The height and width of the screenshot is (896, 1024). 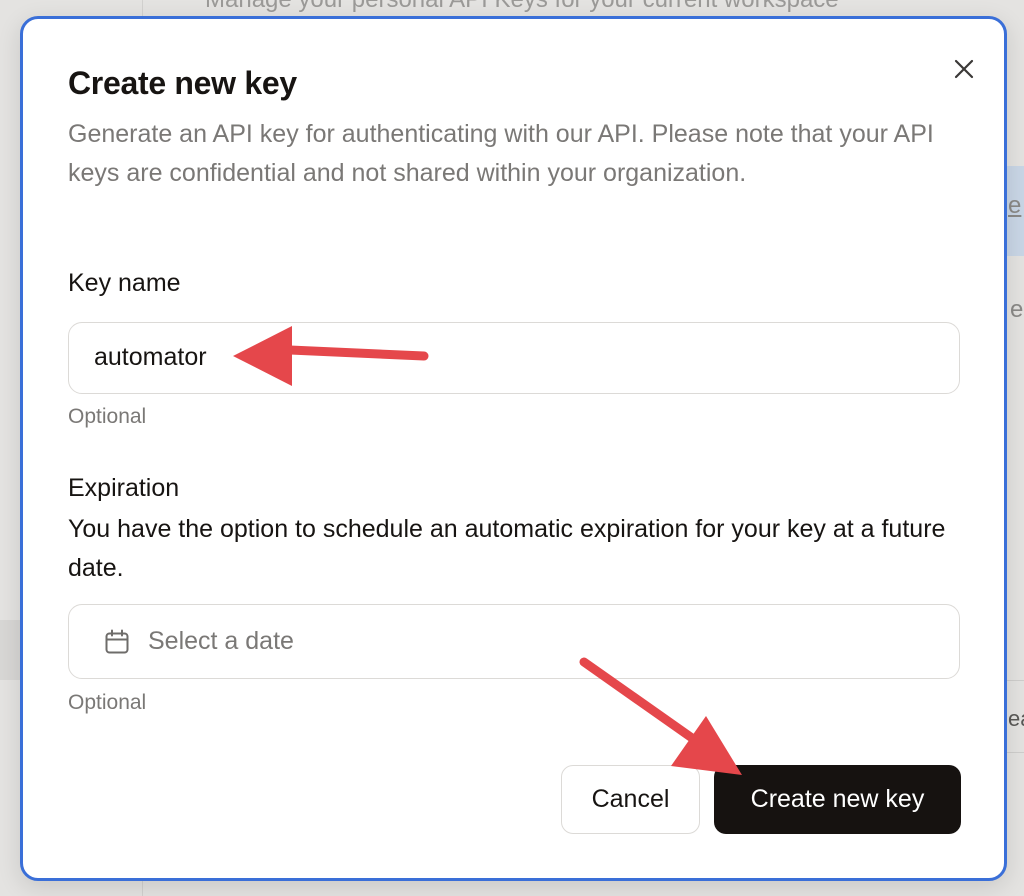 I want to click on key-name-value: automator, so click(x=150, y=357).